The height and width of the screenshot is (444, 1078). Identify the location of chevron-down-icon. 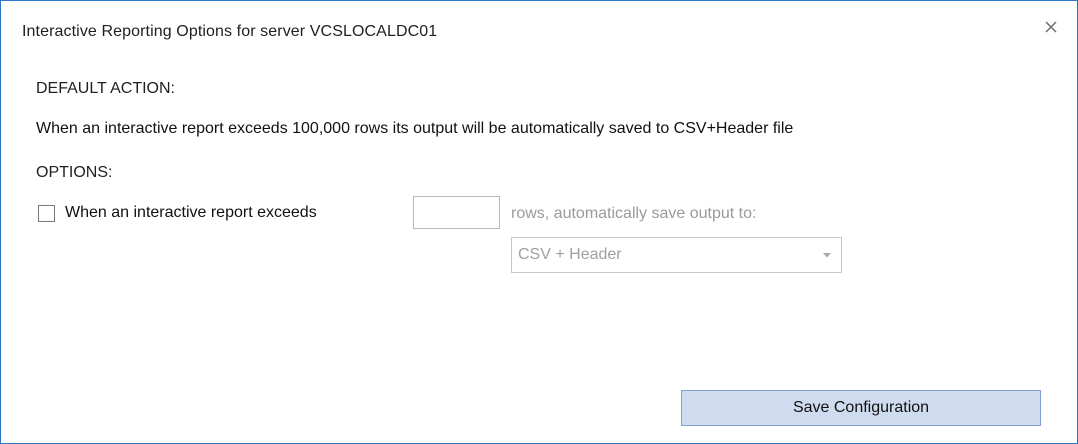
(827, 255).